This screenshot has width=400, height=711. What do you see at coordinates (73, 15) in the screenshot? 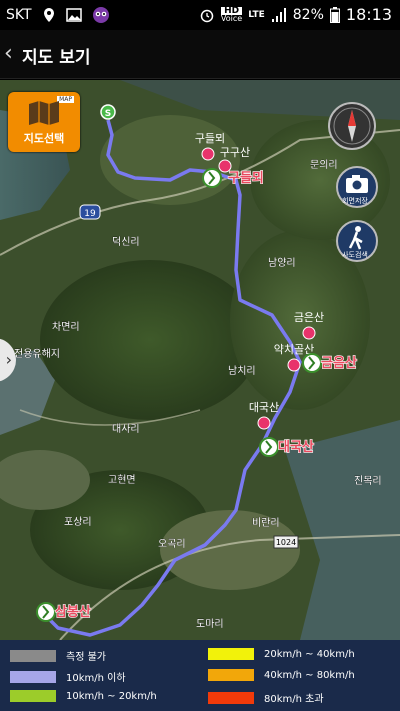
I see `image-icon` at bounding box center [73, 15].